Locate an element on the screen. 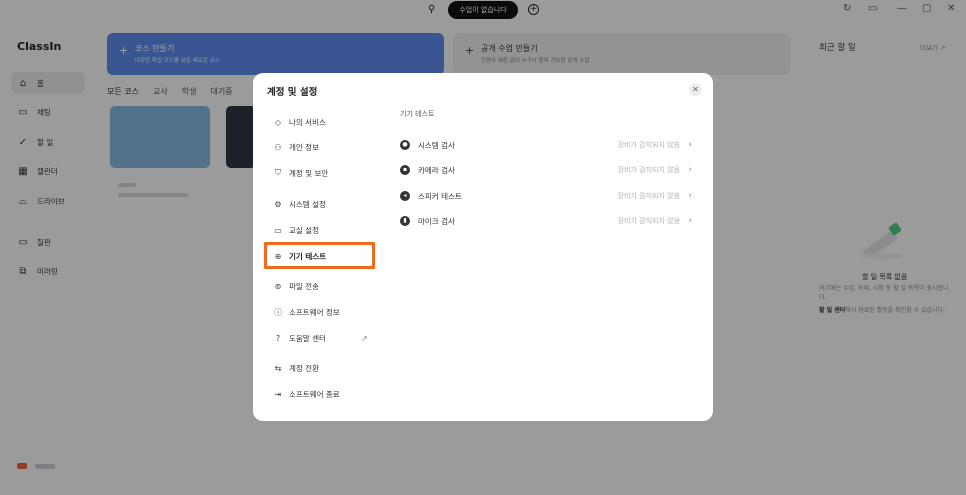  monitor-icon: ▭ is located at coordinates (278, 230).